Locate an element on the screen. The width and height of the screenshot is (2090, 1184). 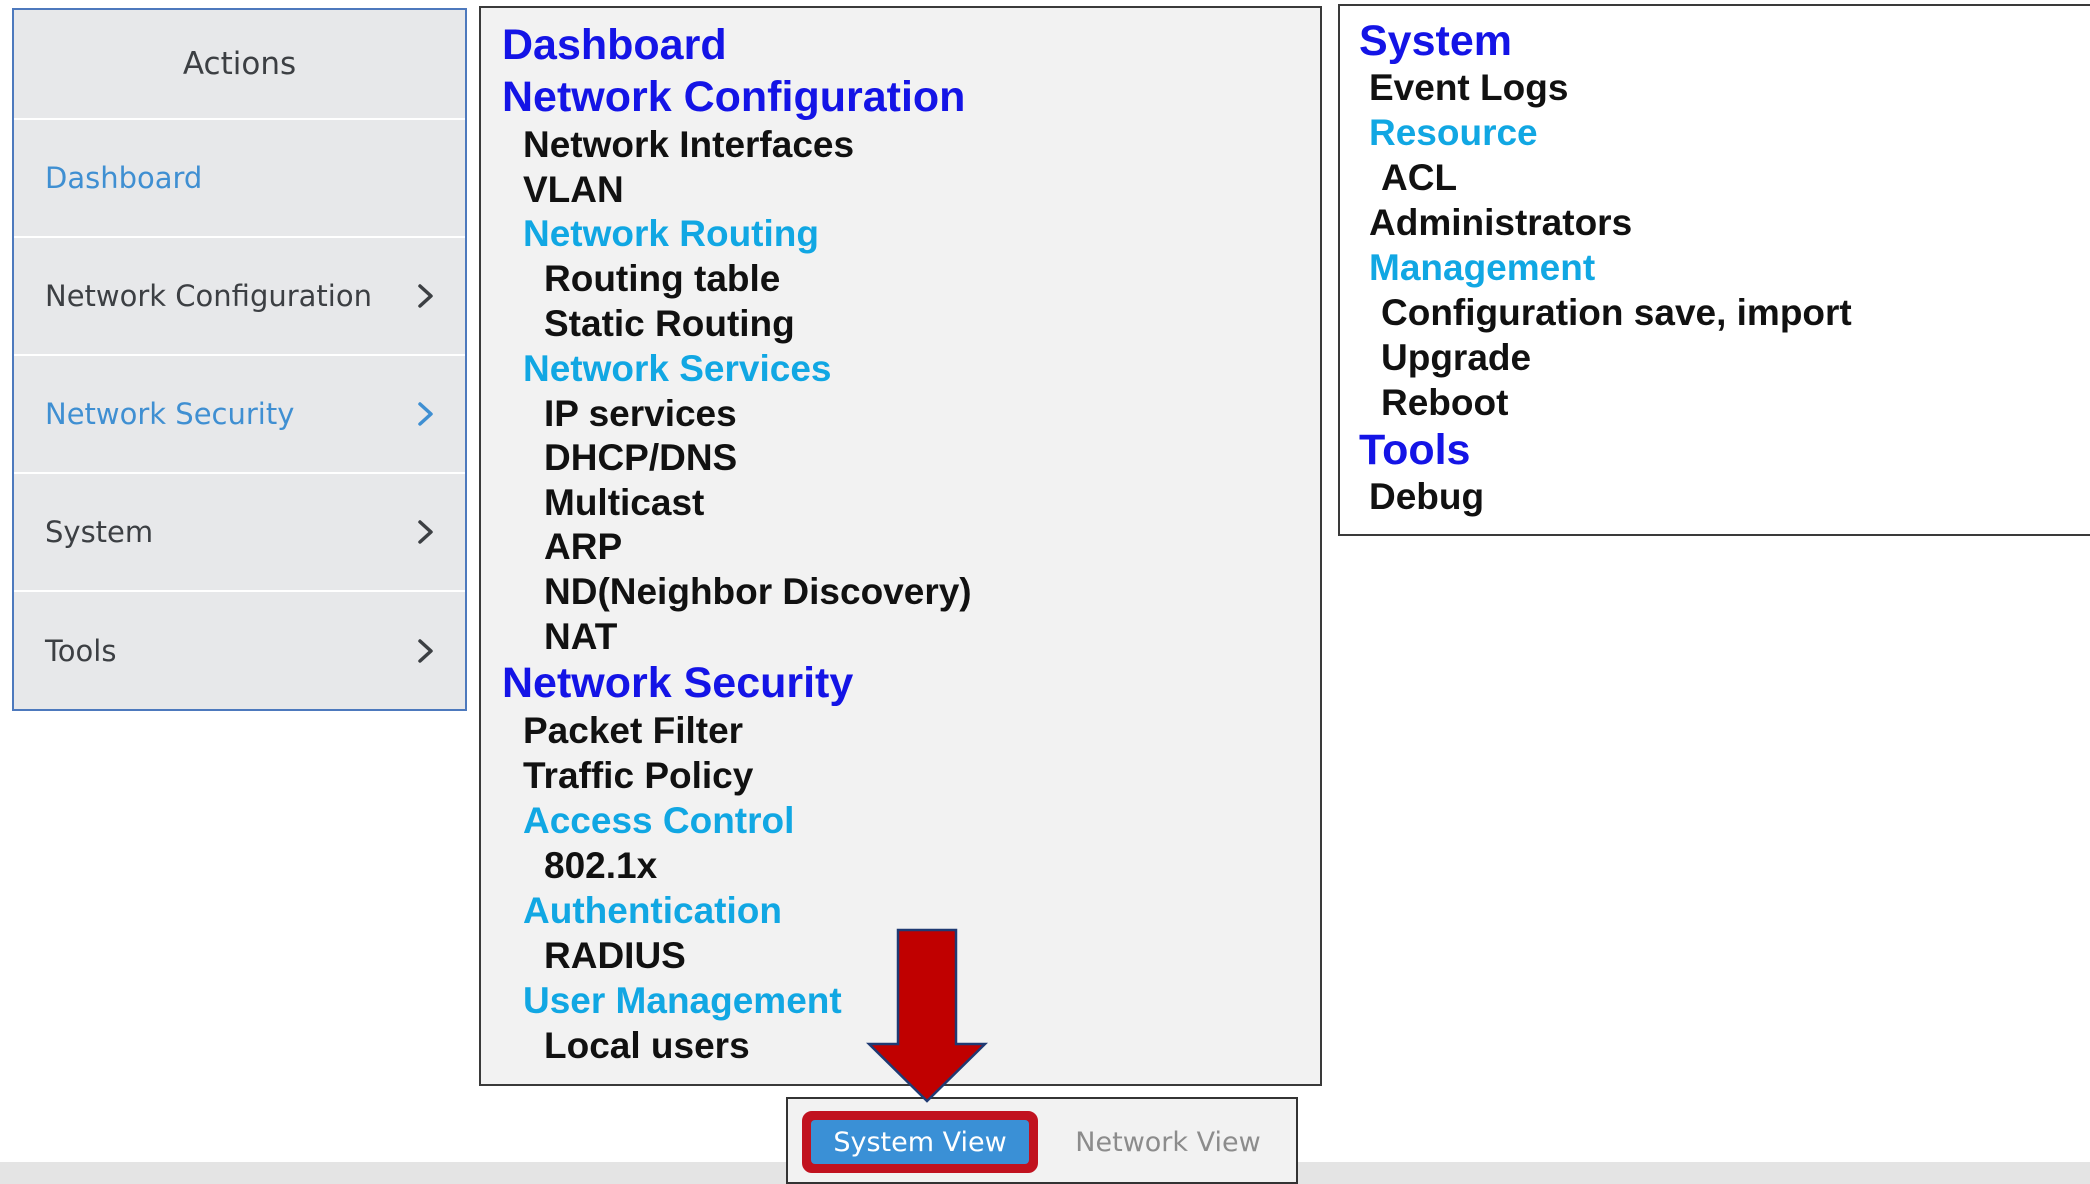
sidebar-item-network-security: Network Security is located at coordinates (239, 415).